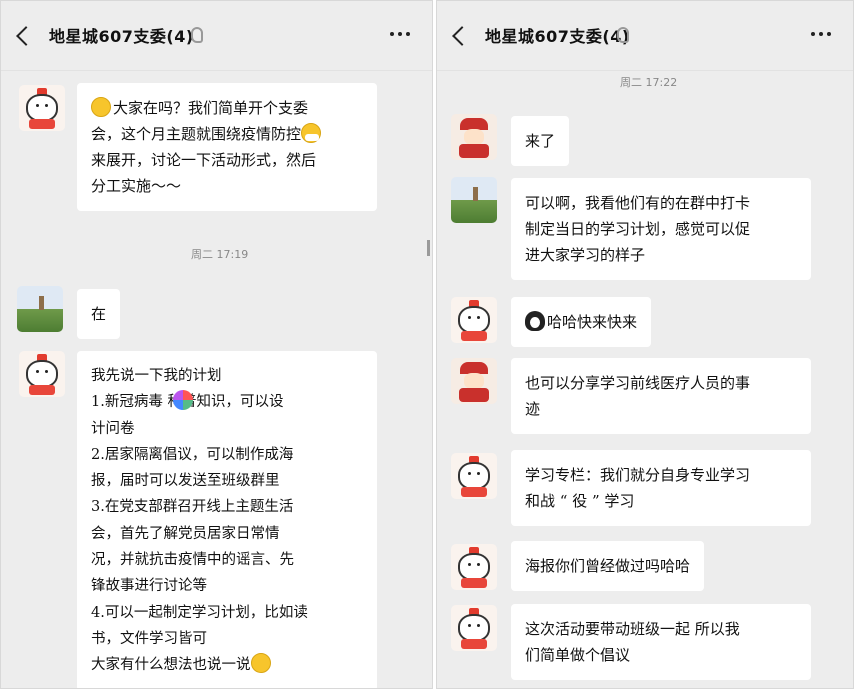 This screenshot has width=854, height=689. Describe the element at coordinates (649, 82) in the screenshot. I see `timestamp: 周二 17:22` at that location.